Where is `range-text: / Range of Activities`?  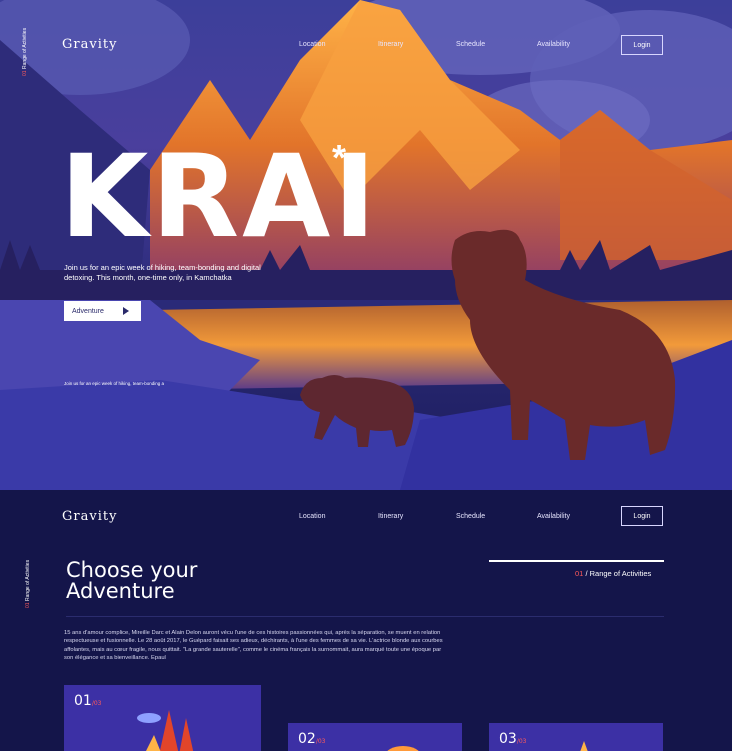
range-text: / Range of Activities is located at coordinates (618, 573).